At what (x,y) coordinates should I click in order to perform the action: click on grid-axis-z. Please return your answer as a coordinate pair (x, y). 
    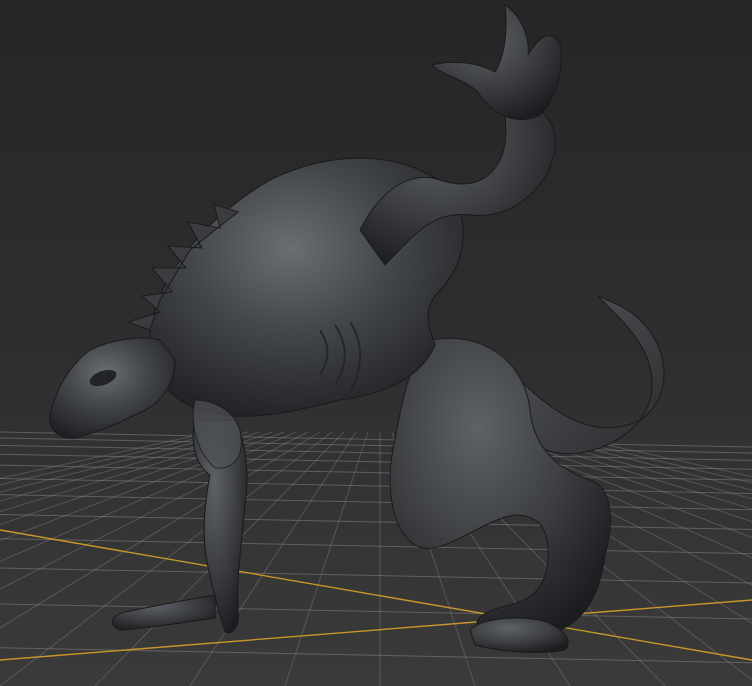
    Looking at the image, I should click on (376, 630).